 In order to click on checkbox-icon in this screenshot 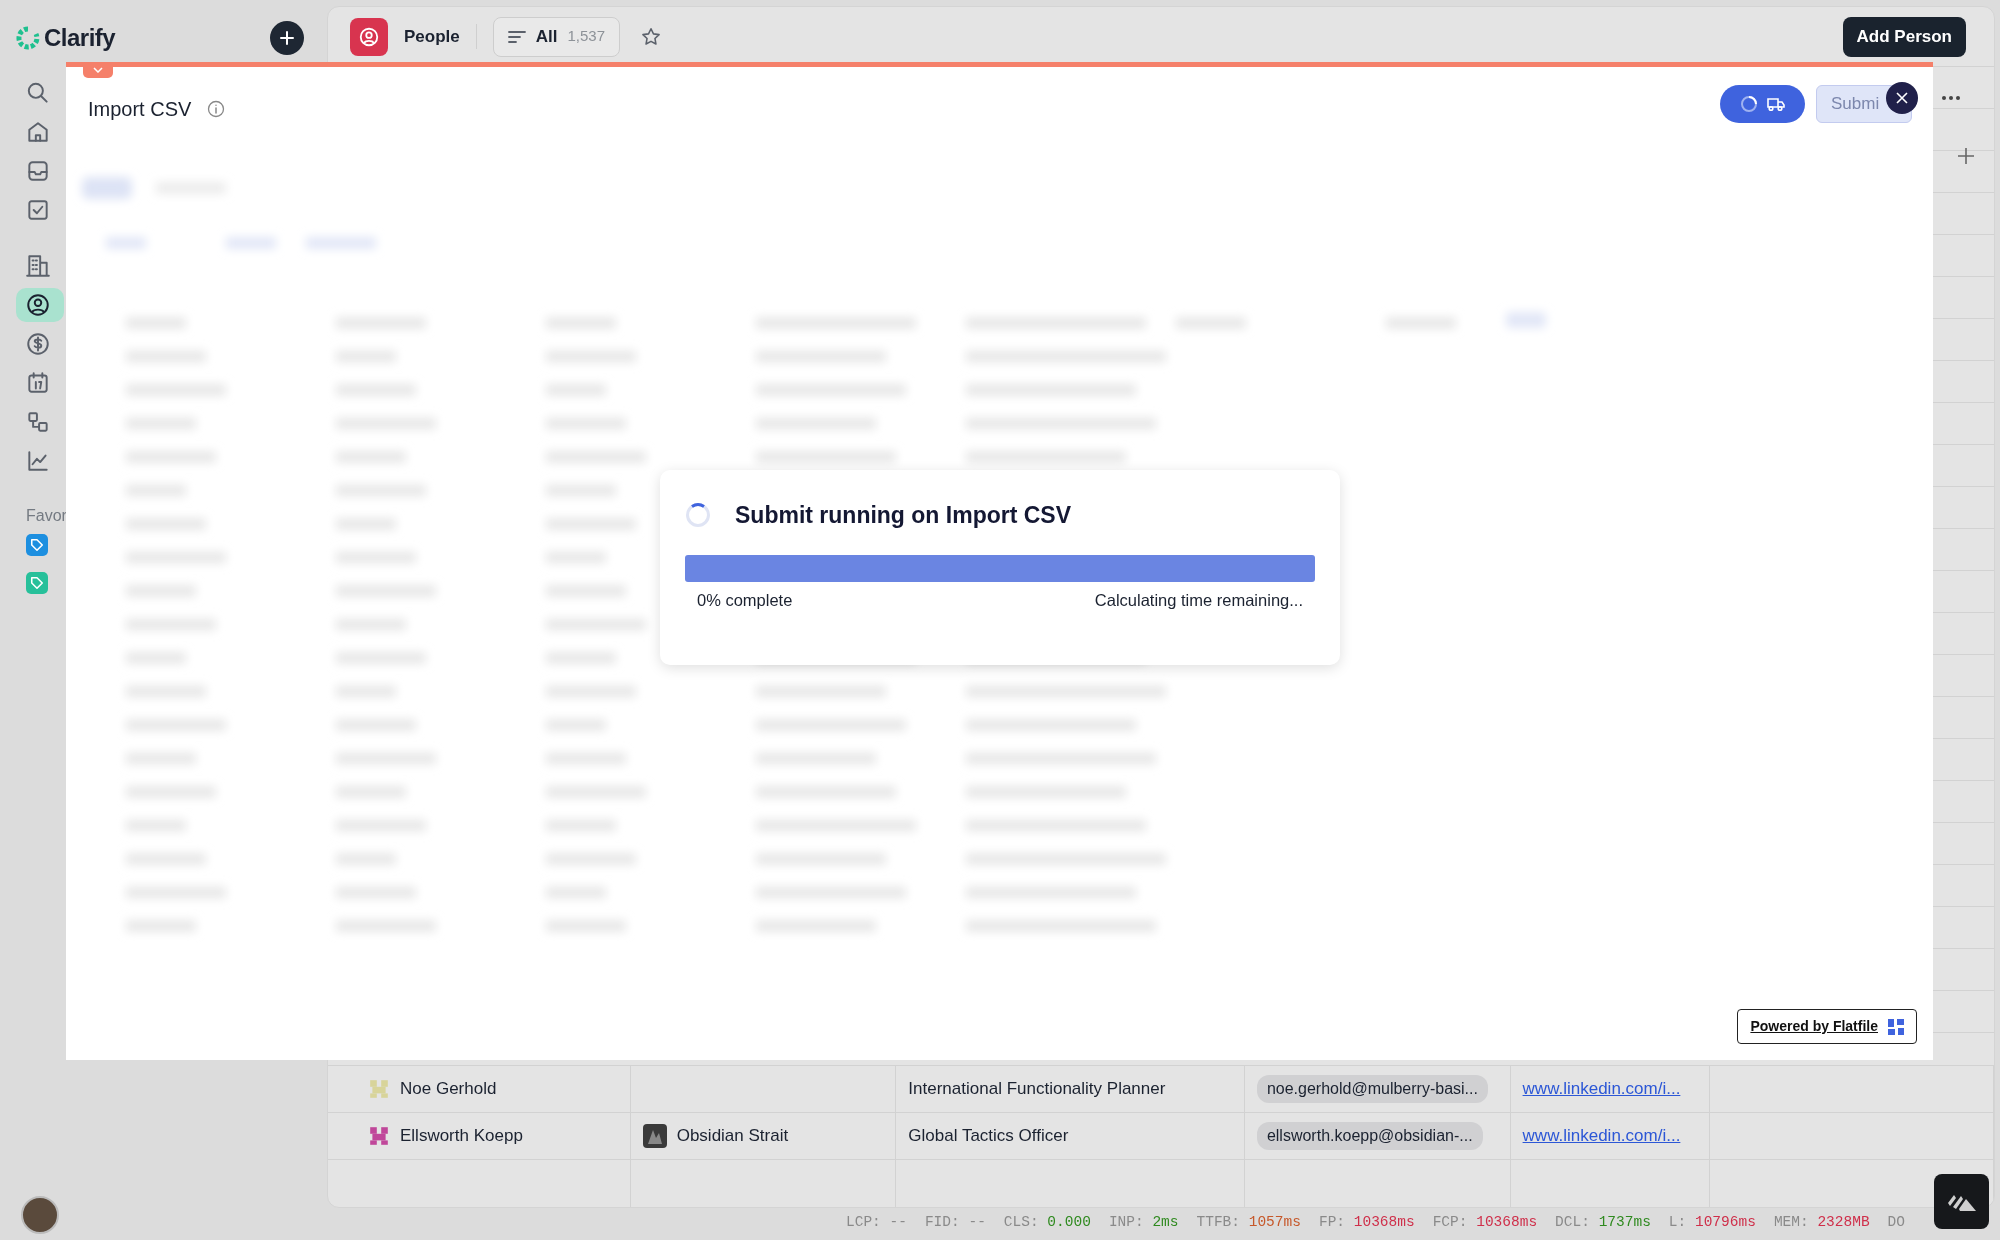, I will do `click(38, 210)`.